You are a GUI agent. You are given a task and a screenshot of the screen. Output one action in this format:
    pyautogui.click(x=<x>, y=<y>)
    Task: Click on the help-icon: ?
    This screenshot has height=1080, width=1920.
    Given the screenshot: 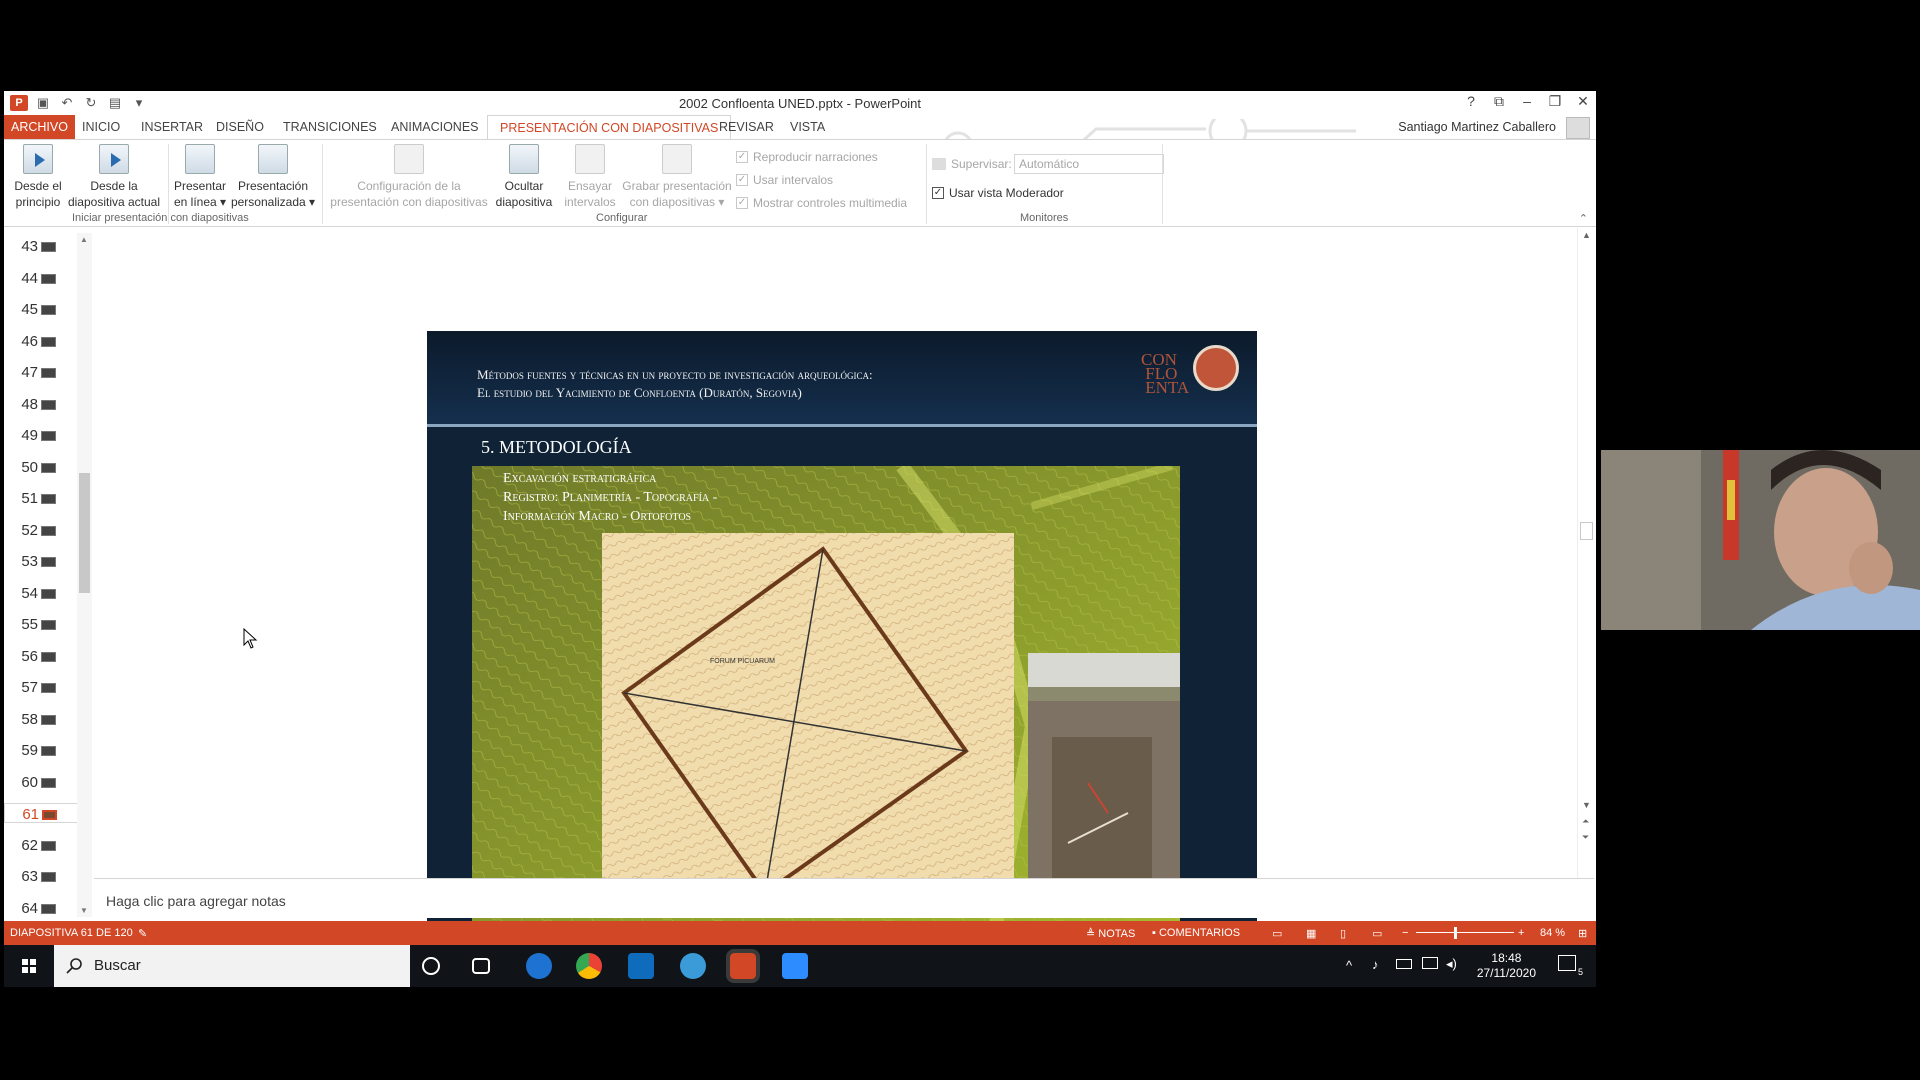 What is the action you would take?
    pyautogui.click(x=1471, y=101)
    